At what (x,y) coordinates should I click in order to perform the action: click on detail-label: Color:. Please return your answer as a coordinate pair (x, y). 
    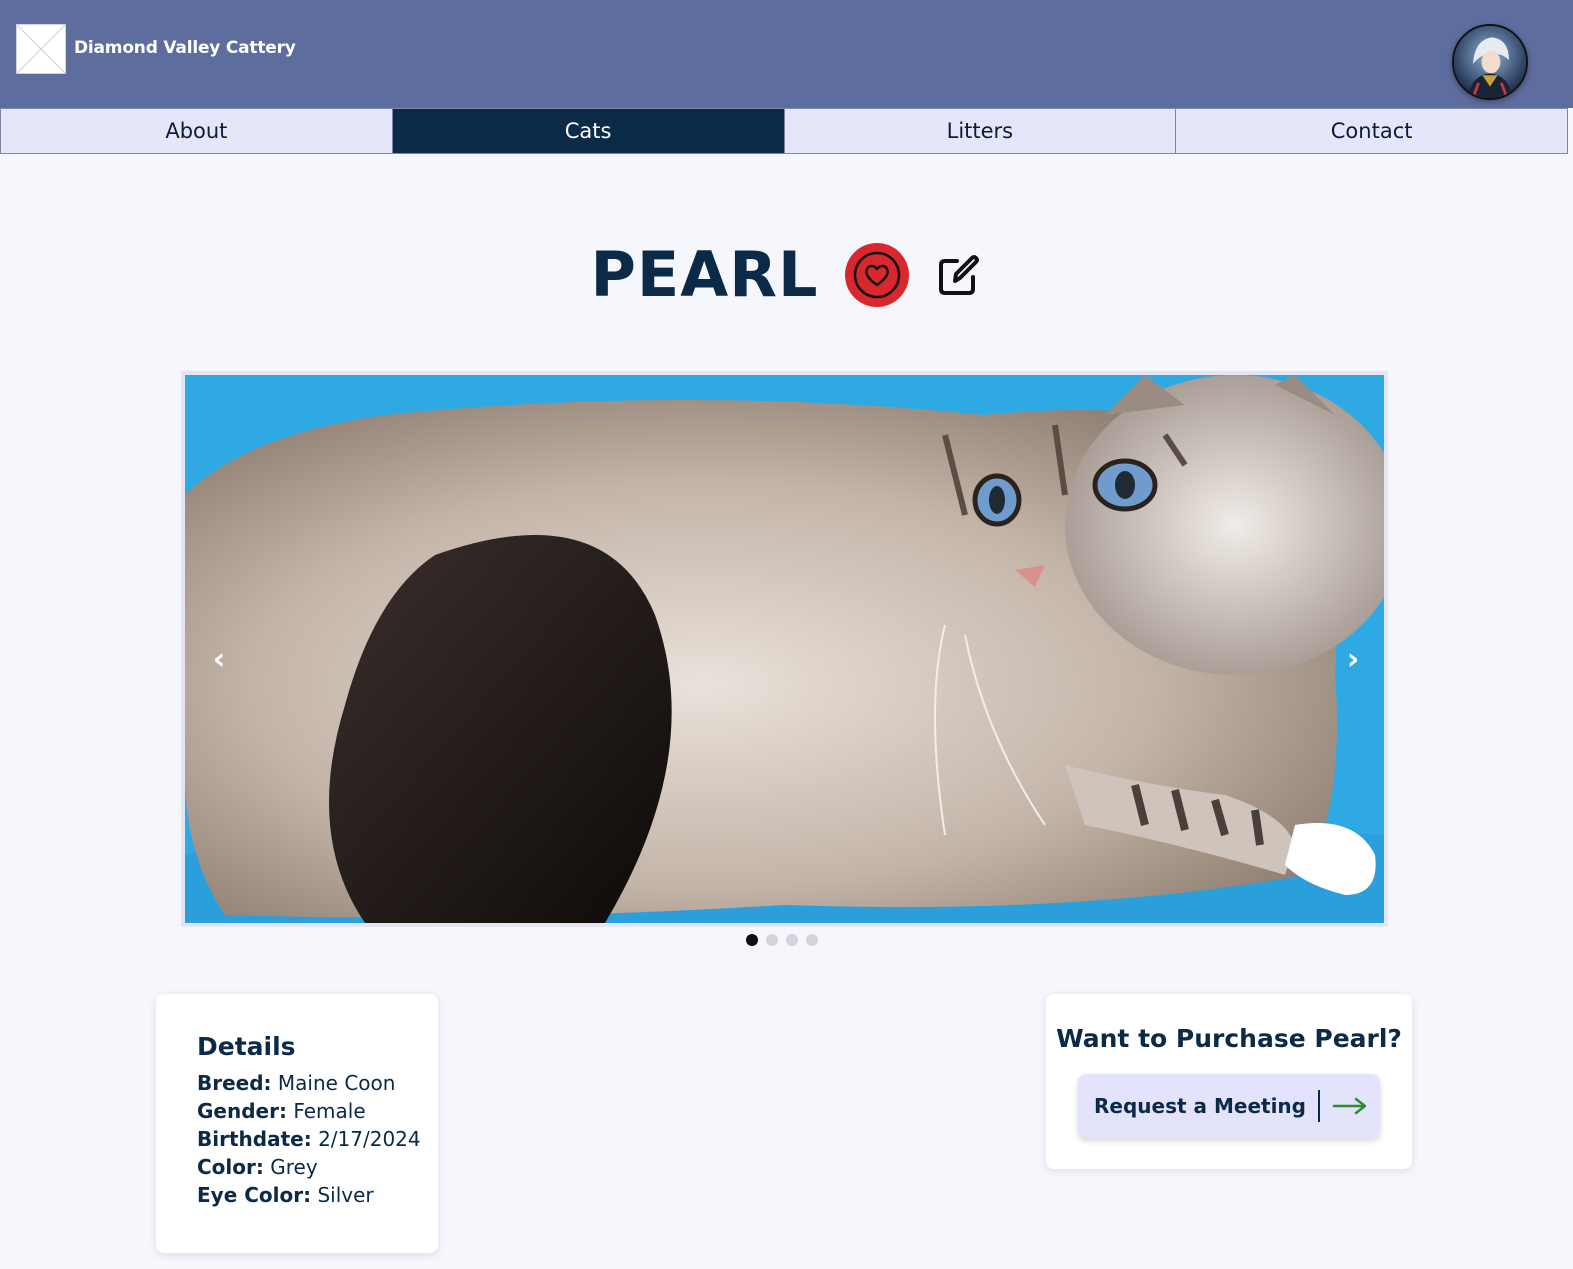
    Looking at the image, I should click on (230, 1167).